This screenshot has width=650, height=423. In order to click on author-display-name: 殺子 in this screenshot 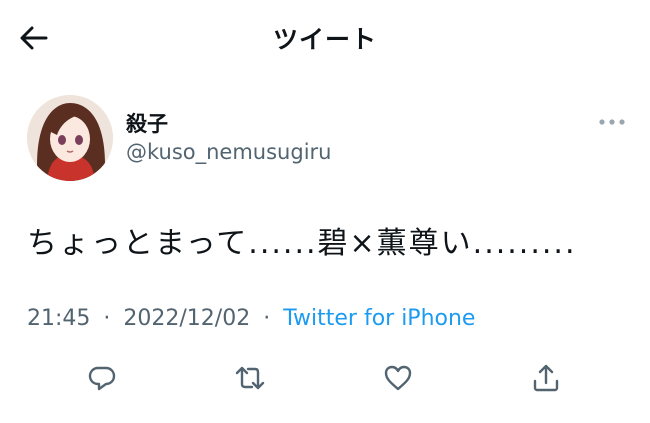, I will do `click(147, 123)`.